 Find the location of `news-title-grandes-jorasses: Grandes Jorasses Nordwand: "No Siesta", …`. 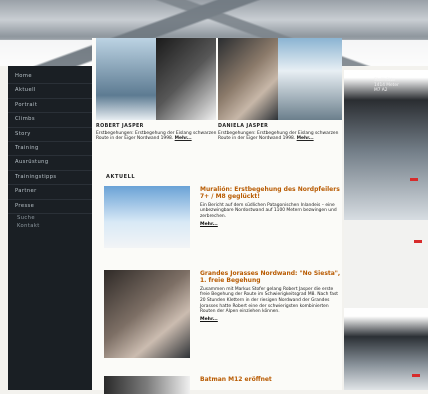

news-title-grandes-jorasses: Grandes Jorasses Nordwand: "No Siesta", … is located at coordinates (272, 277).